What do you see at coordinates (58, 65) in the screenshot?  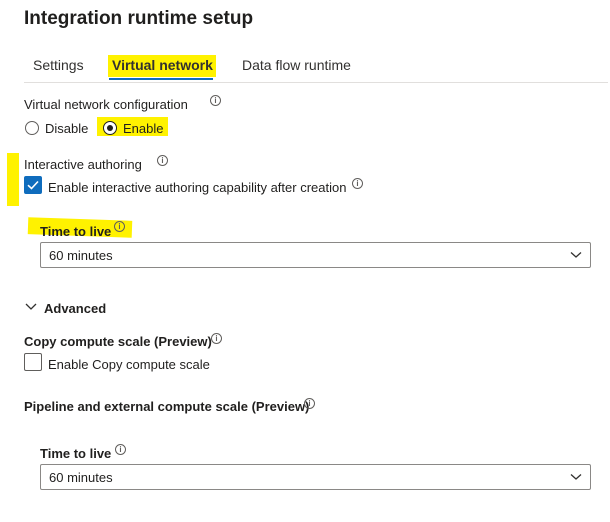 I see `tab-settings: Settings` at bounding box center [58, 65].